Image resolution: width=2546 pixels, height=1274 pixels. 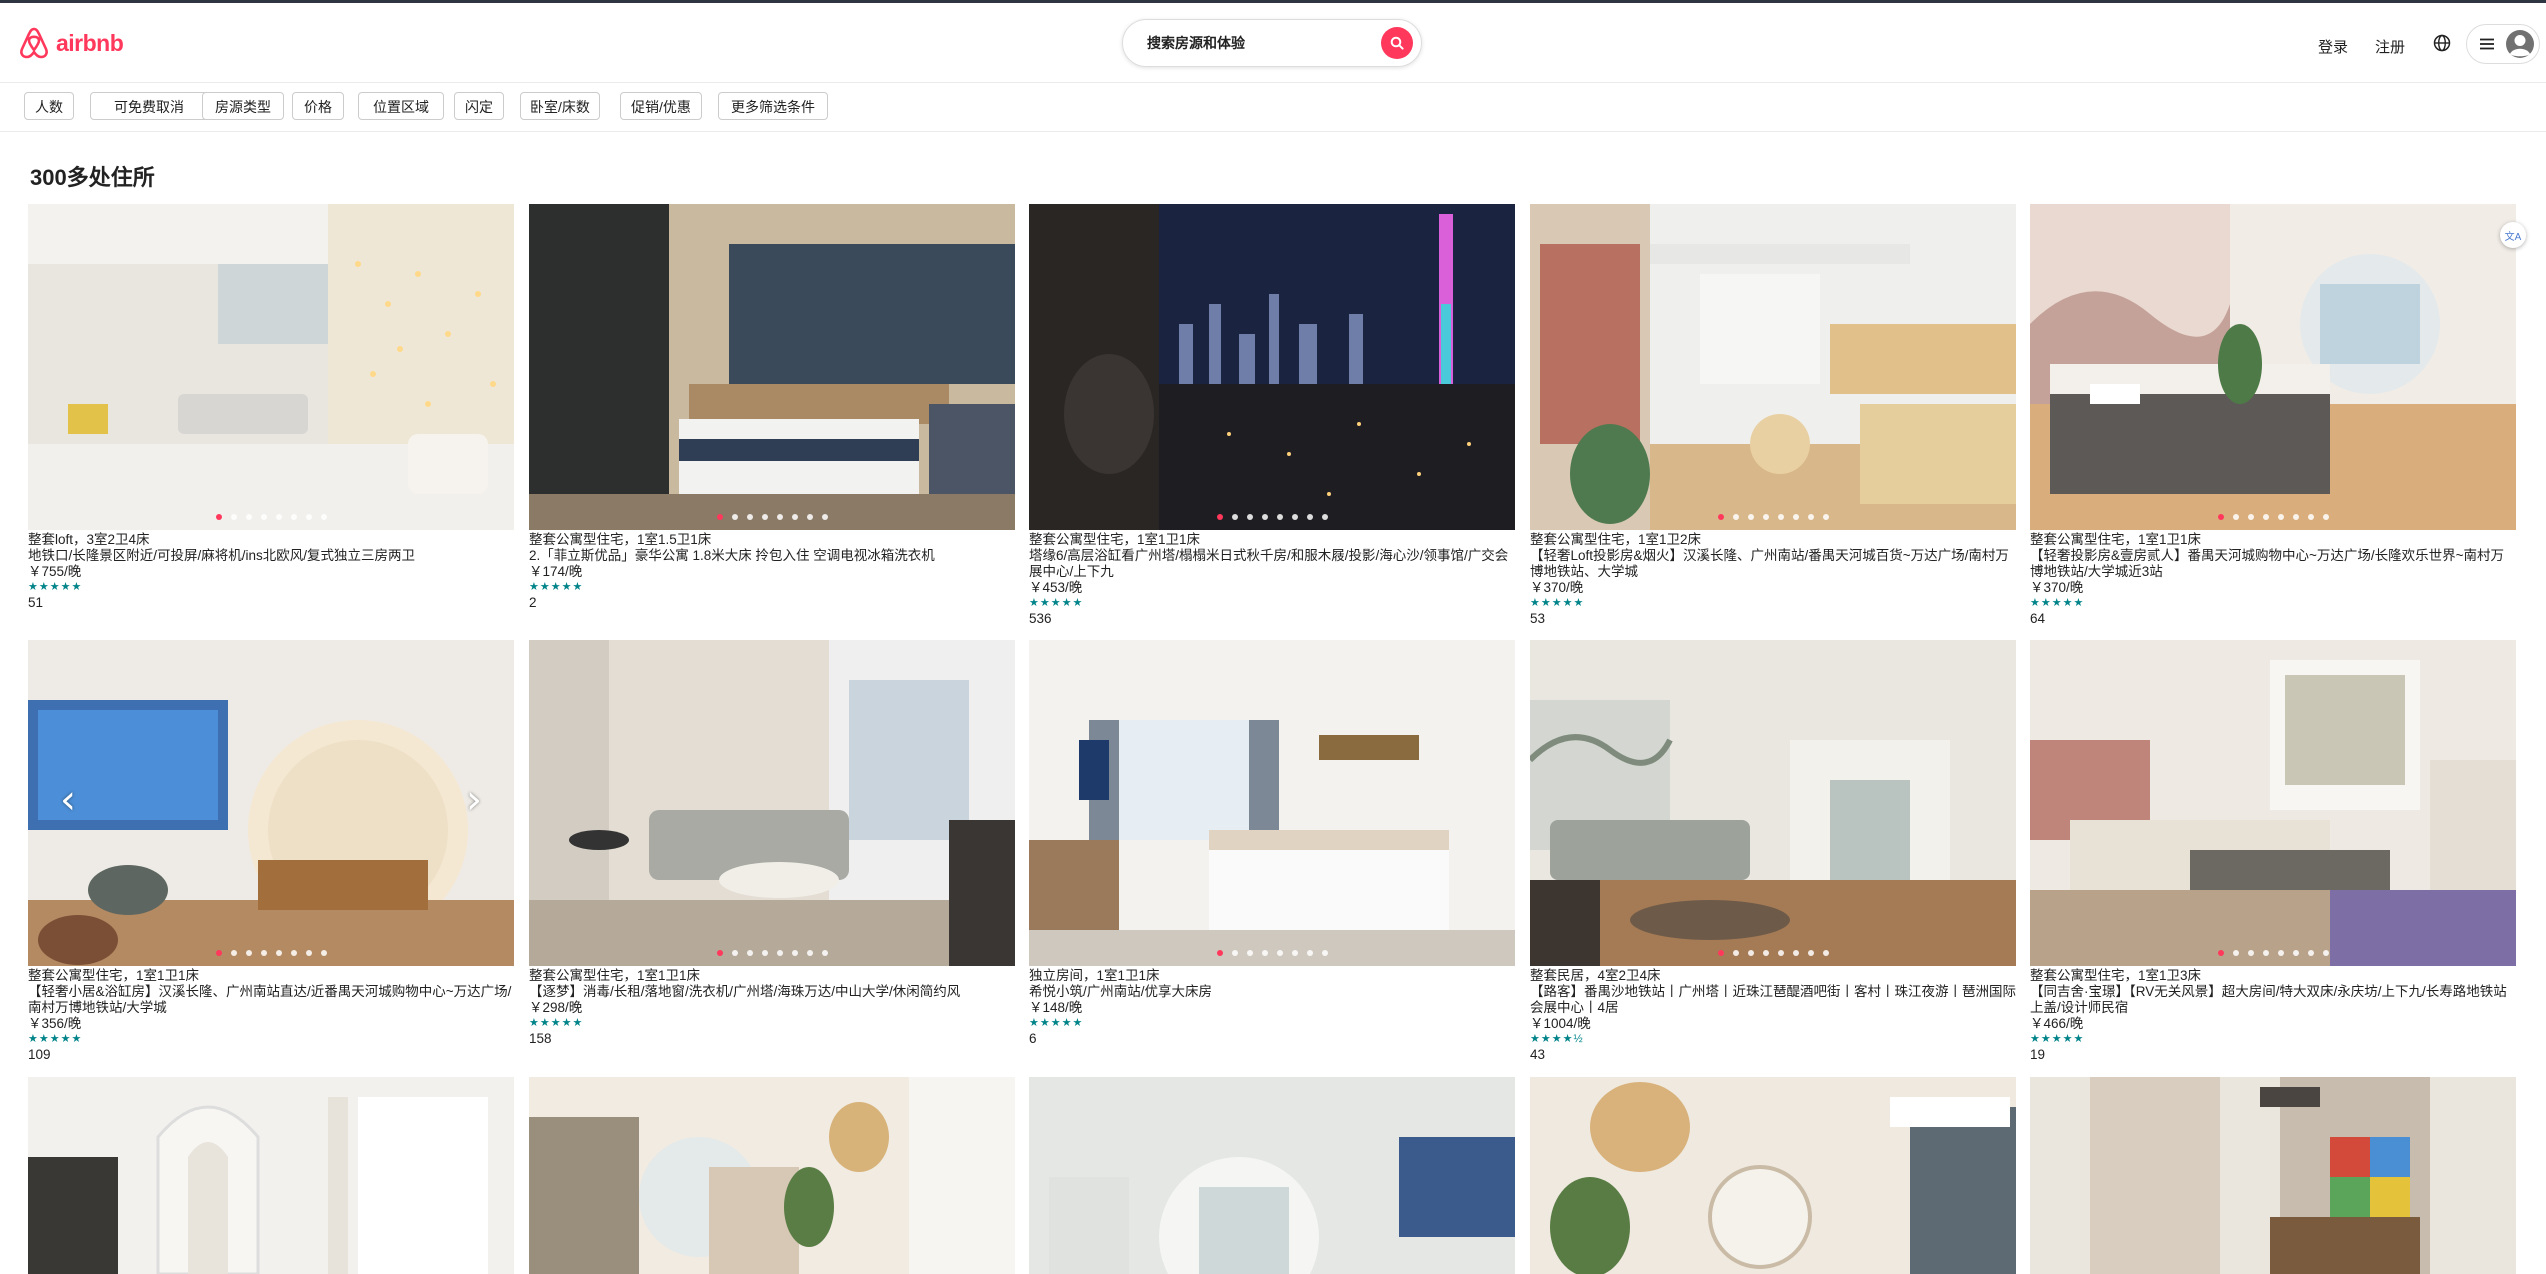 I want to click on search-bar: 搜索房源和体验, so click(x=1272, y=43).